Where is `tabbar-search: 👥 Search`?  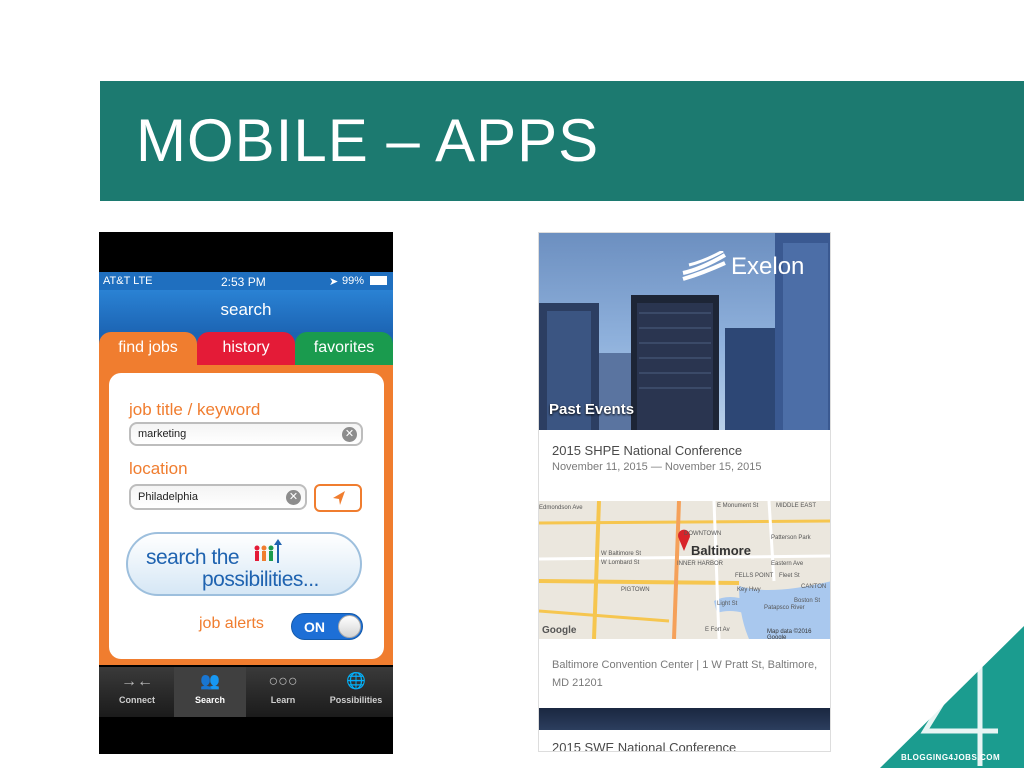 tabbar-search: 👥 Search is located at coordinates (210, 692).